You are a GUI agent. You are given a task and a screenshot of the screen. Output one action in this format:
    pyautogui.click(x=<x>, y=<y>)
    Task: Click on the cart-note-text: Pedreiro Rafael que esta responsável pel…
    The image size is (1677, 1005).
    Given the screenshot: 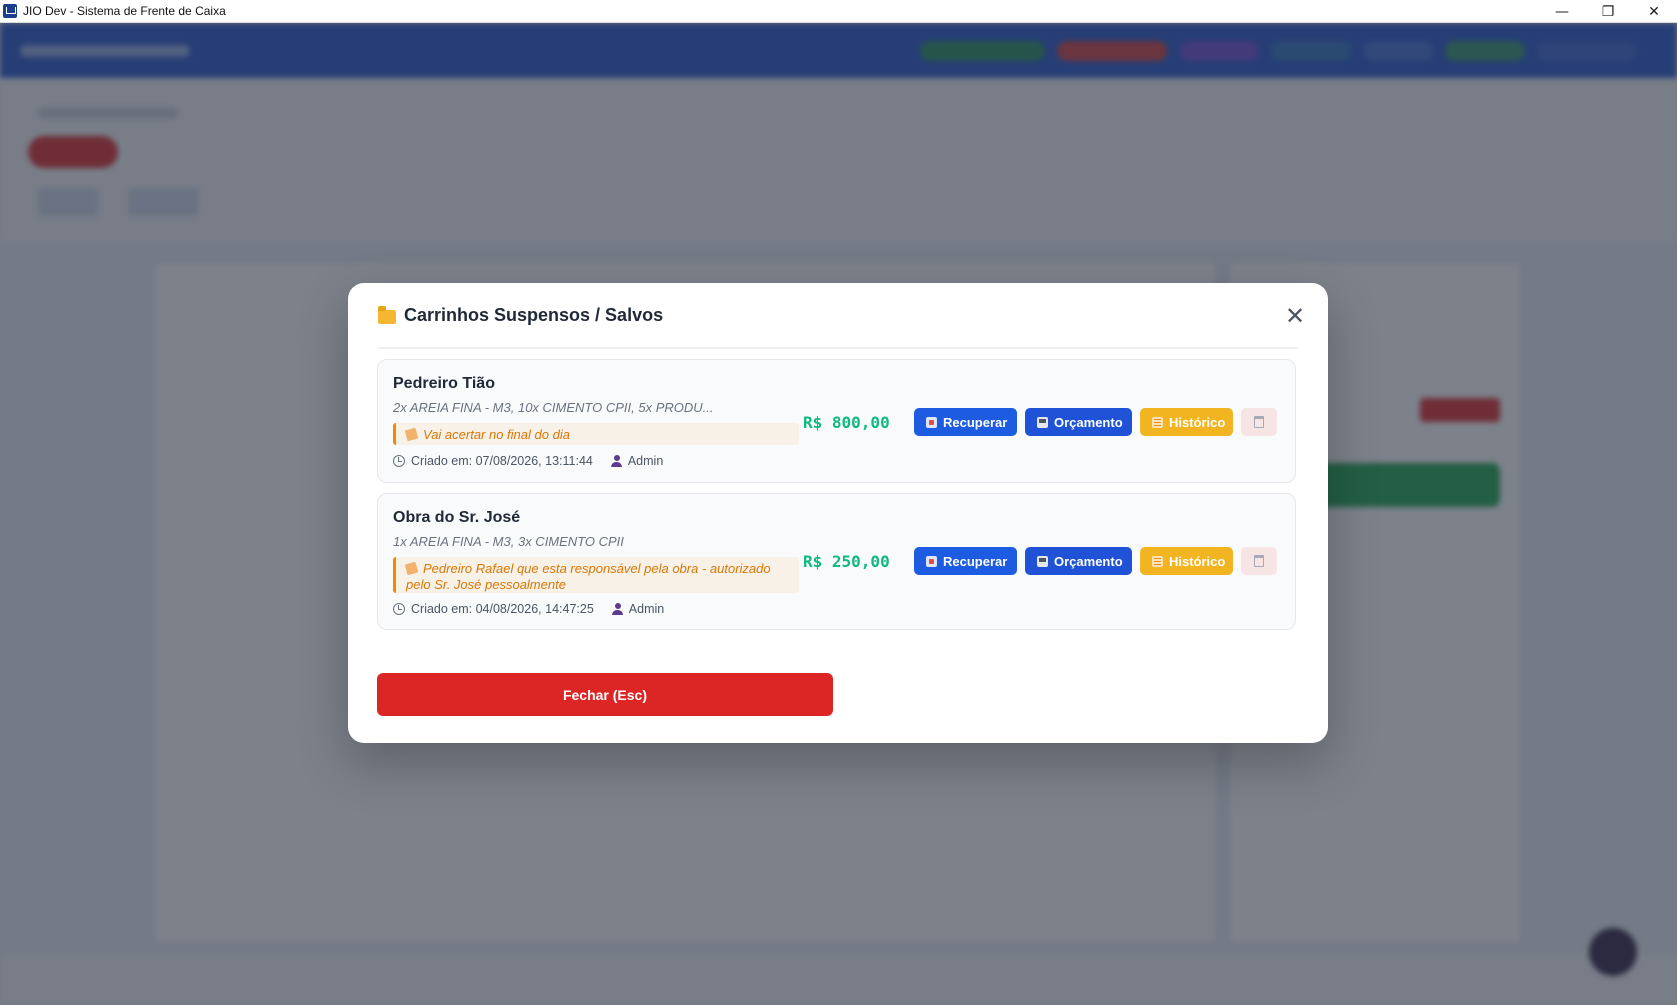 What is the action you would take?
    pyautogui.click(x=588, y=576)
    